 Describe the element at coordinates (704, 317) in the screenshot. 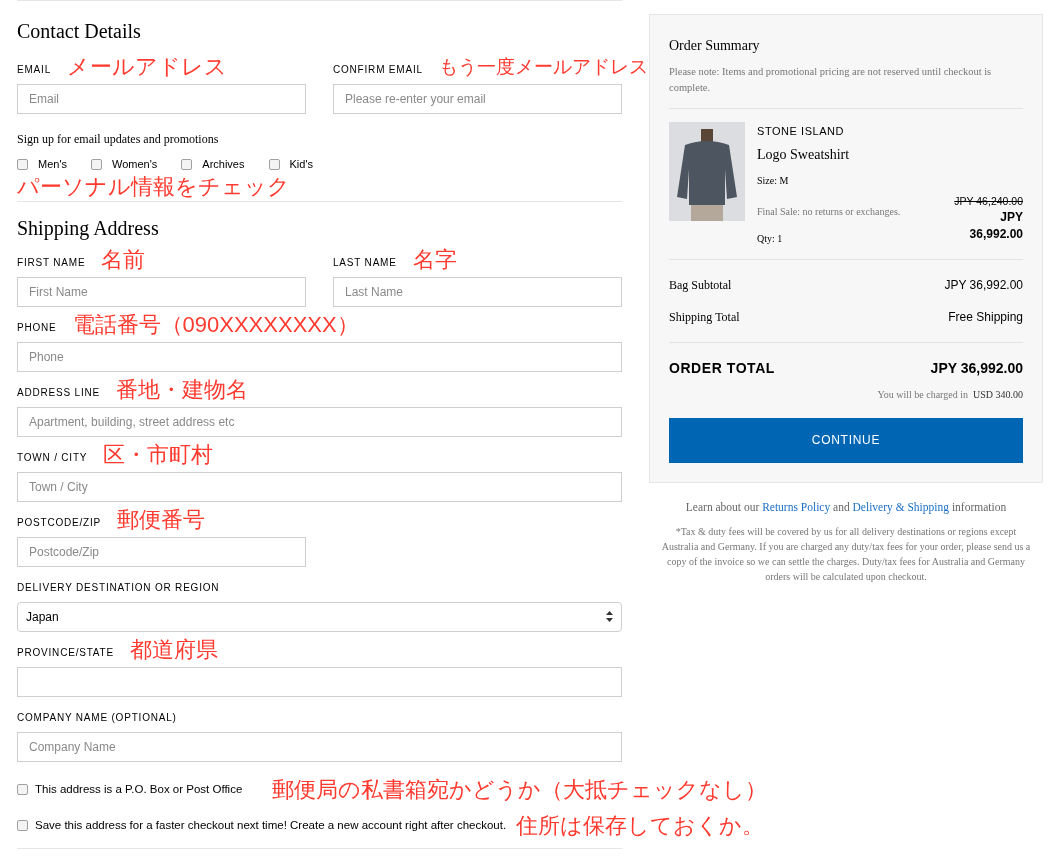

I see `summary-label: Shipping Total` at that location.